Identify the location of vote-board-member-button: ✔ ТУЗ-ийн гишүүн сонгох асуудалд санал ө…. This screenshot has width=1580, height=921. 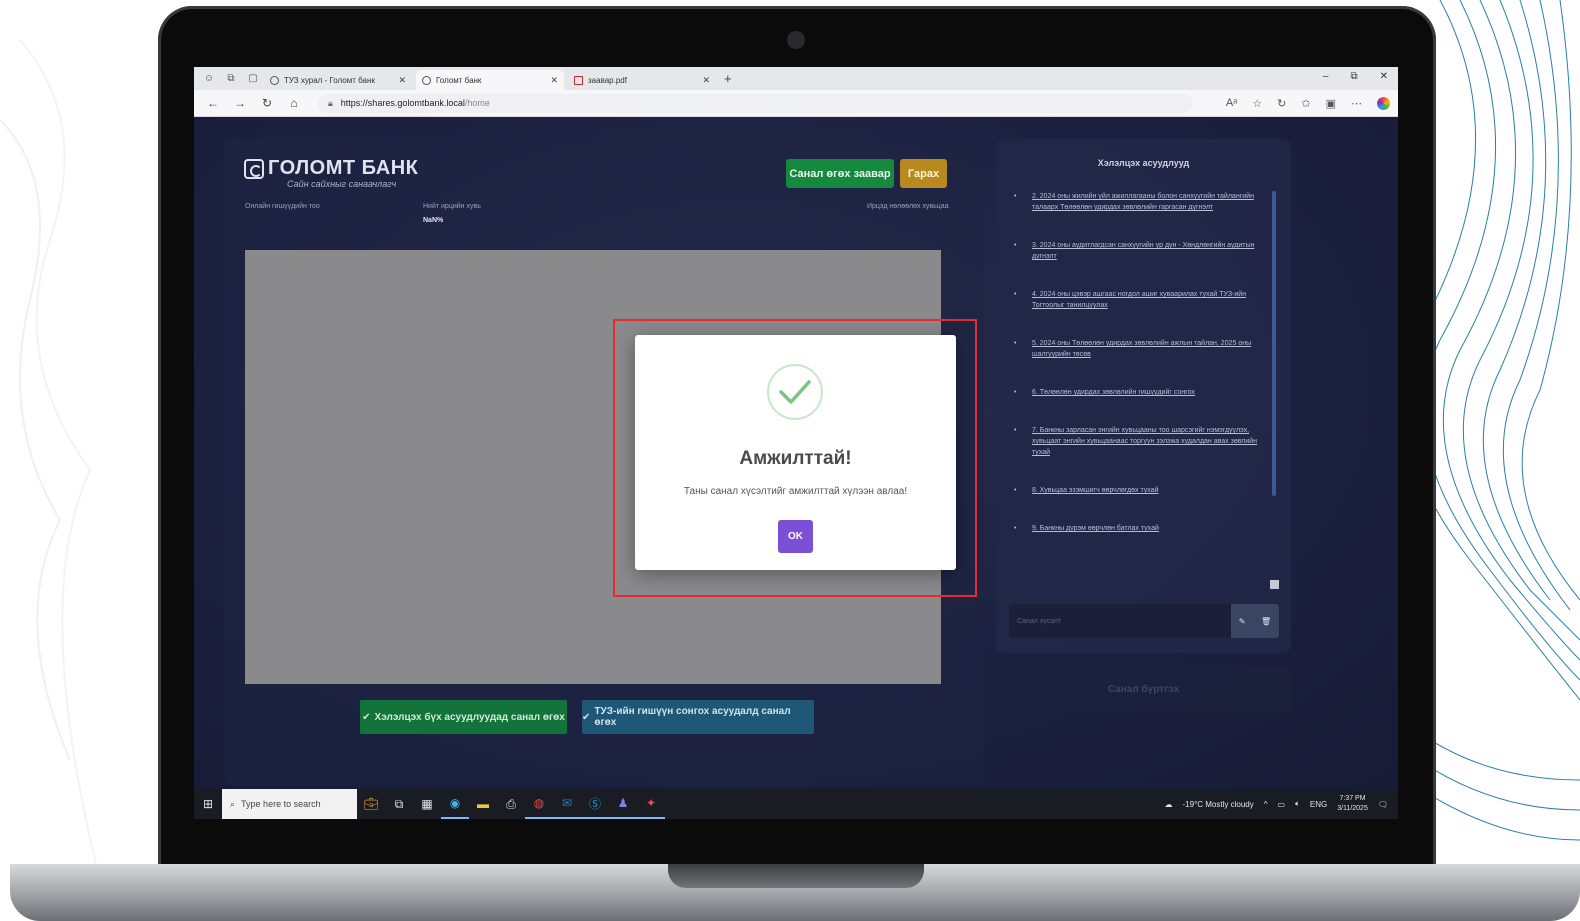
(698, 717).